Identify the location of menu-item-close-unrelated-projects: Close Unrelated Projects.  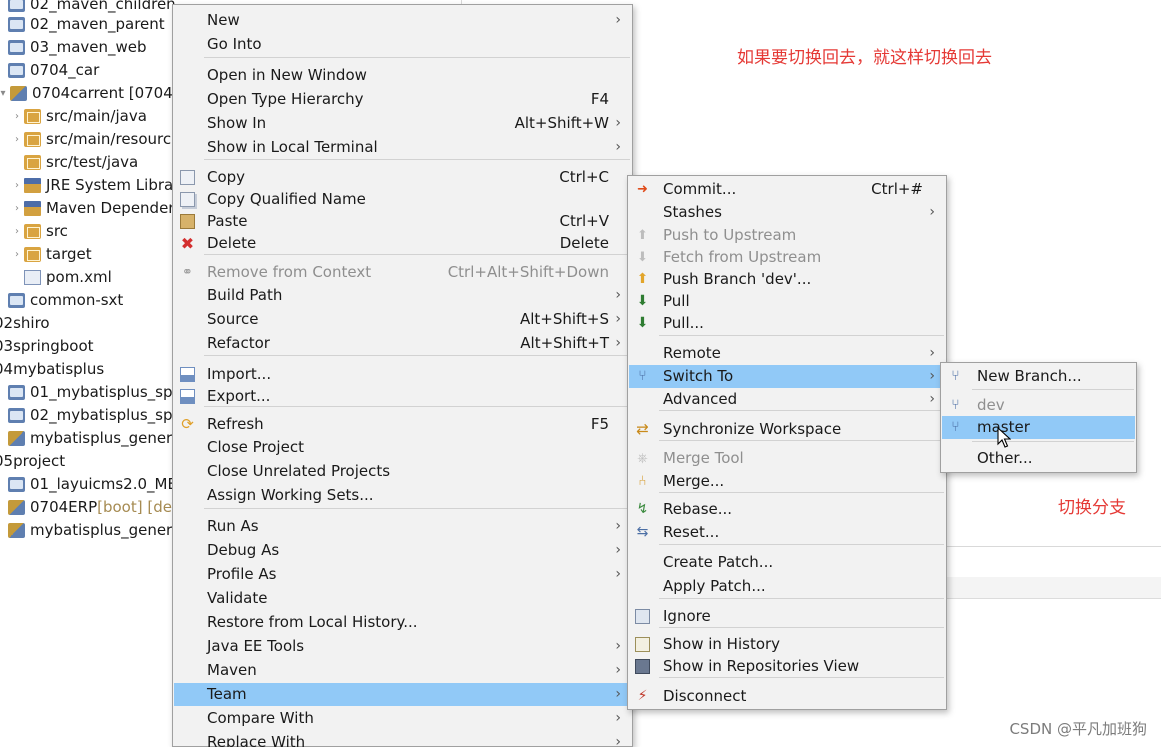
(402, 471).